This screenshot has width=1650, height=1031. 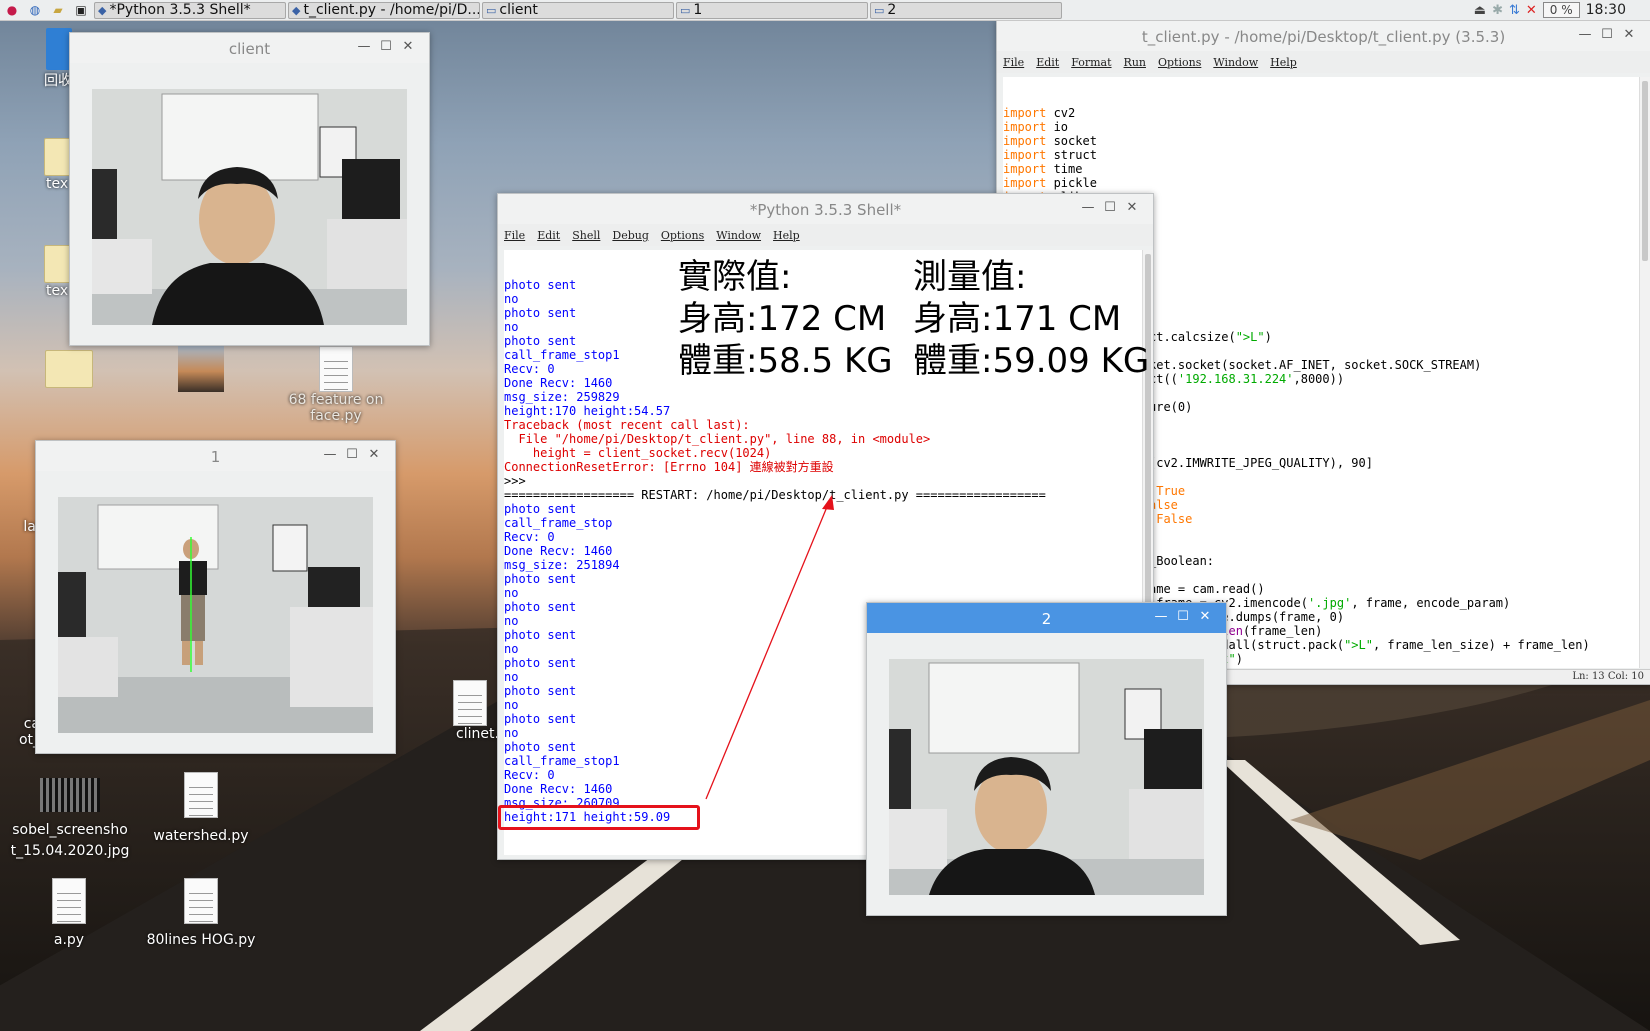 What do you see at coordinates (1561, 10) in the screenshot?
I see `cpu-usage-monitor: 0 %` at bounding box center [1561, 10].